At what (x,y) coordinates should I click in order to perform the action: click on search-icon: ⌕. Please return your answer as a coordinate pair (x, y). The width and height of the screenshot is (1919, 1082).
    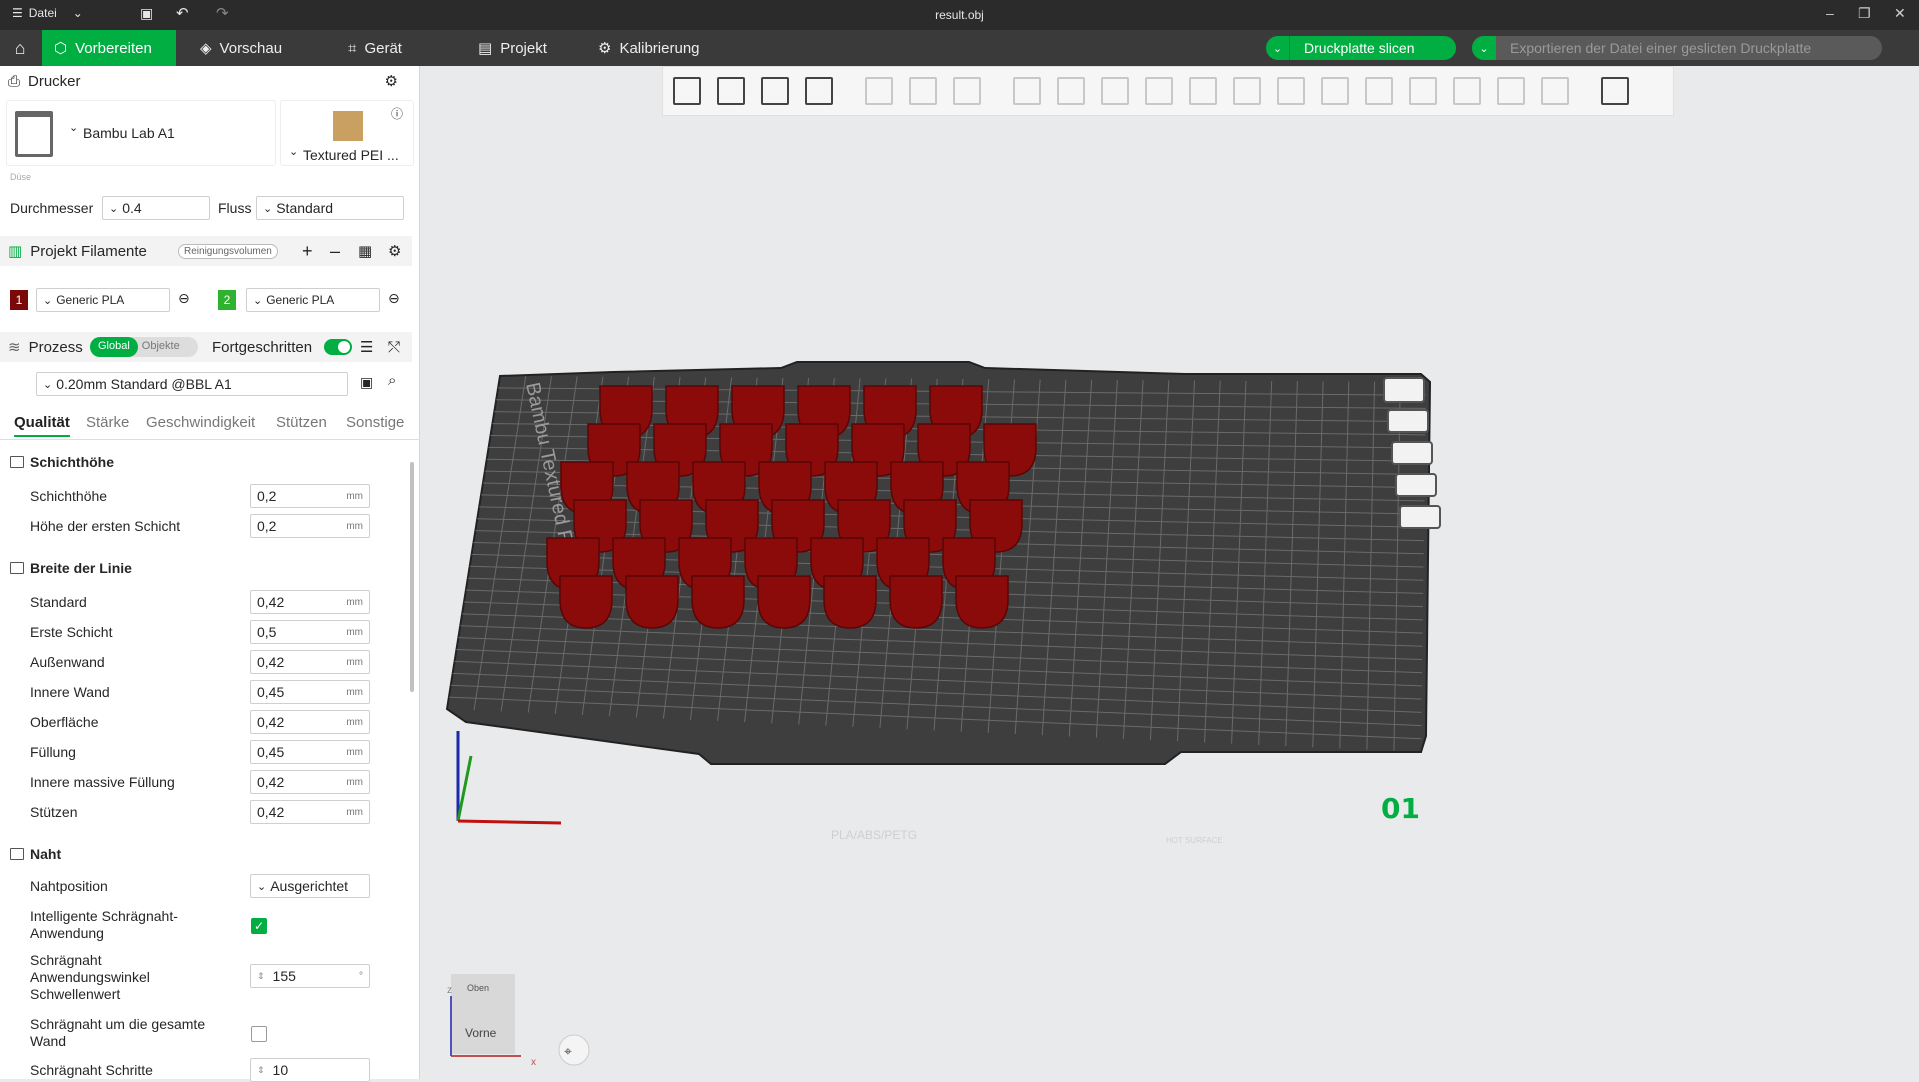
    Looking at the image, I should click on (392, 380).